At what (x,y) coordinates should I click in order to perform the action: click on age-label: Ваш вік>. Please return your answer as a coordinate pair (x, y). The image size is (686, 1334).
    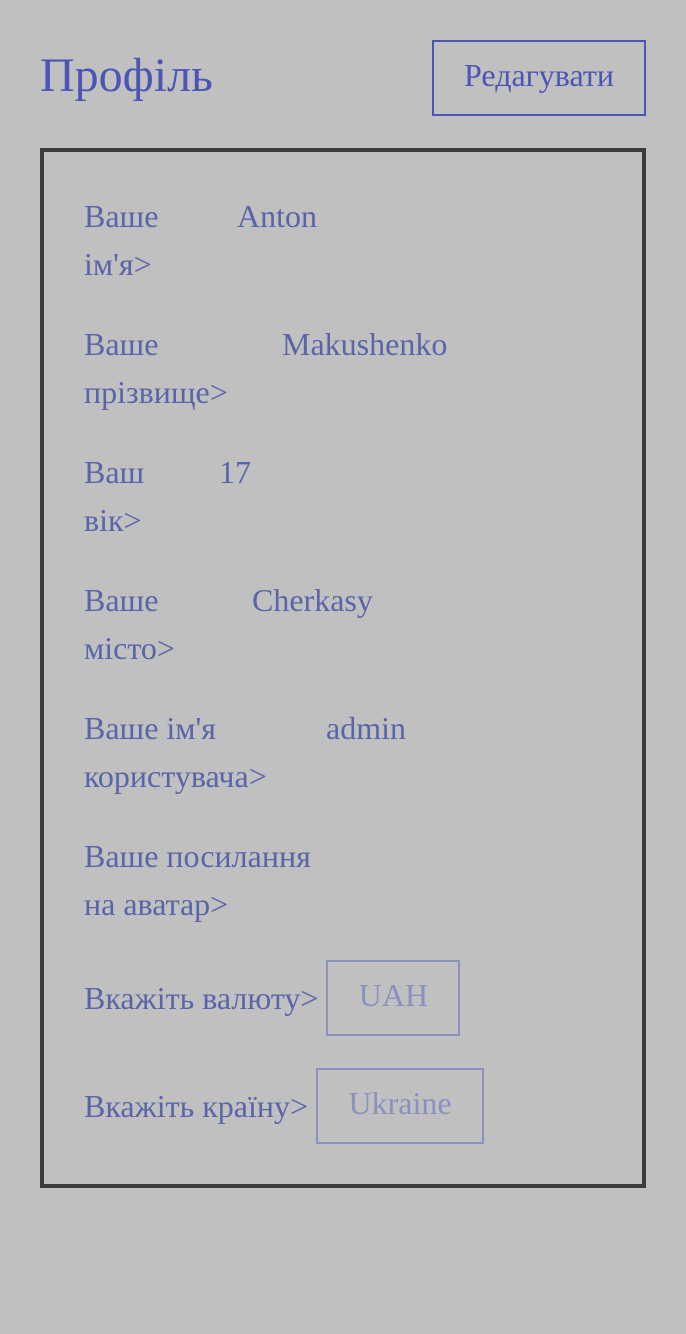
    Looking at the image, I should click on (114, 496).